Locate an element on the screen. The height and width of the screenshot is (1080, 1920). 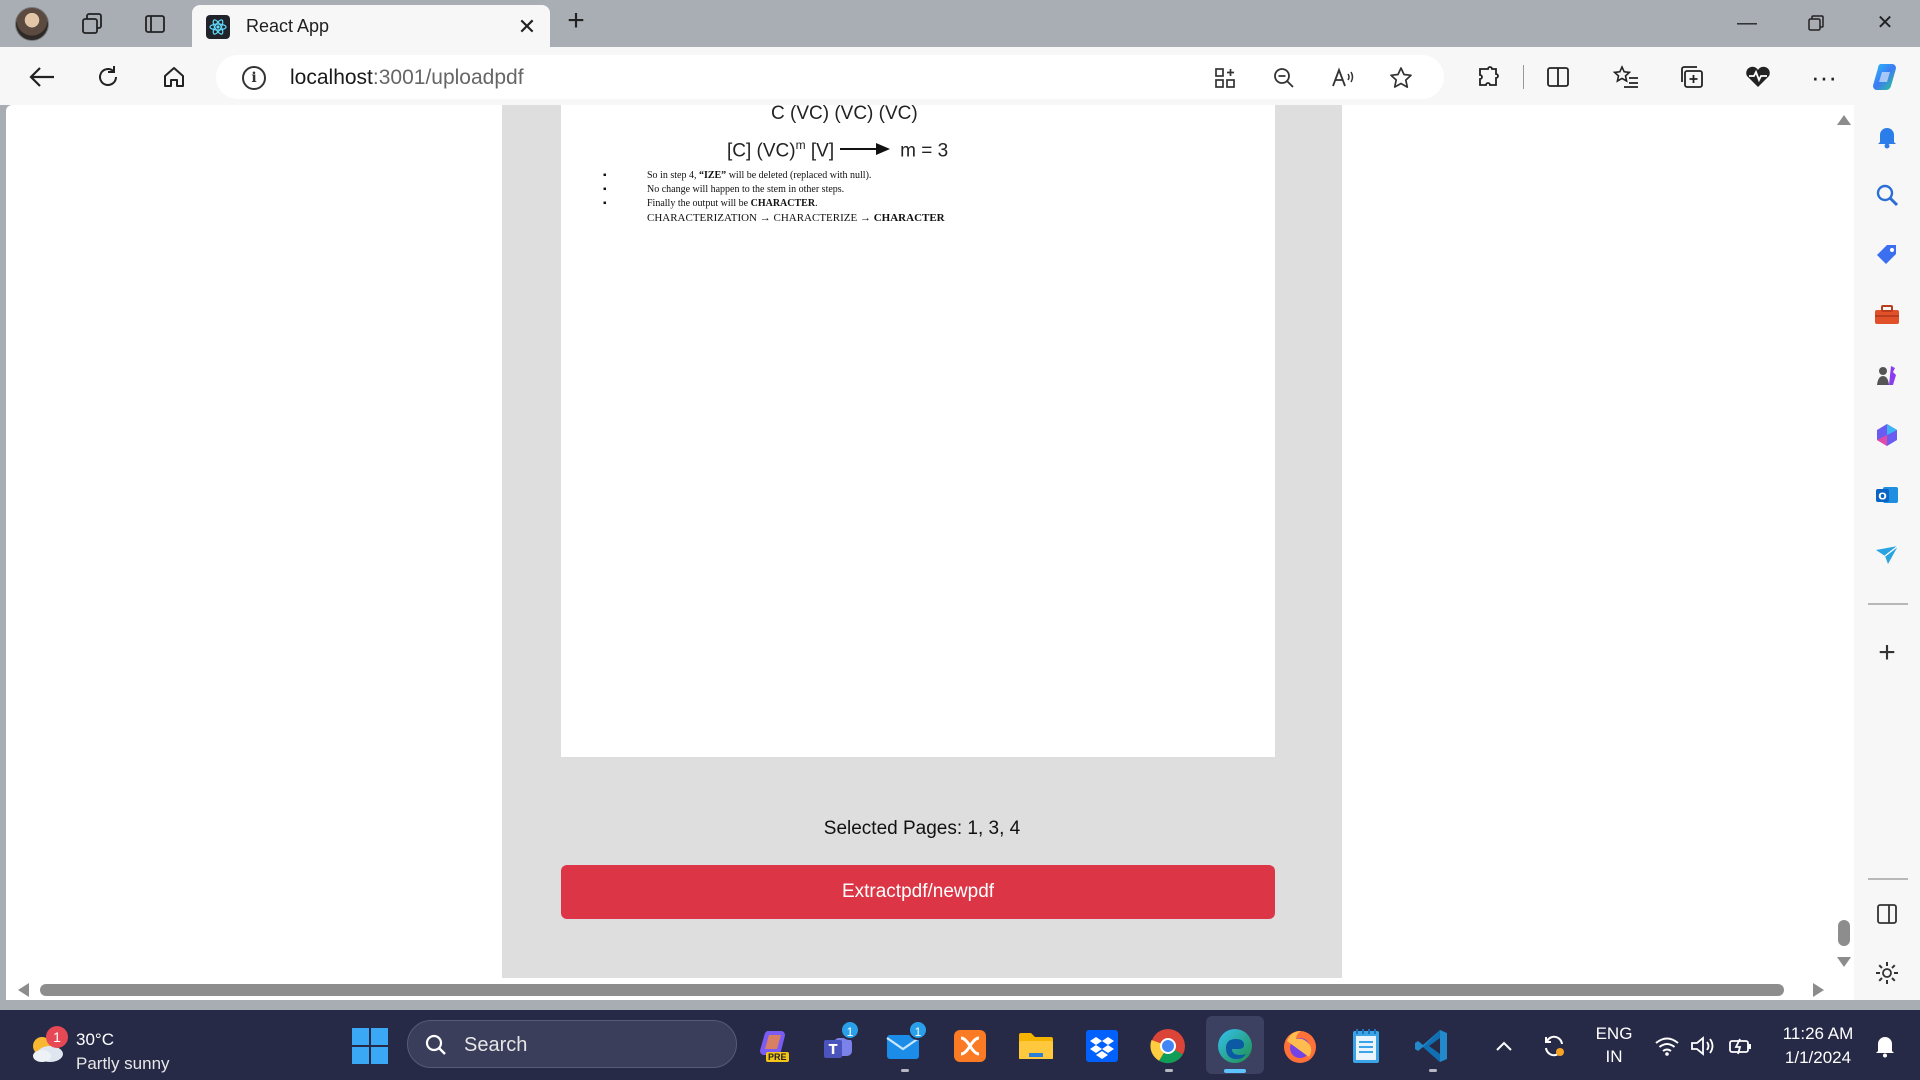
clock-time: 11:26 AM is located at coordinates (1818, 1034).